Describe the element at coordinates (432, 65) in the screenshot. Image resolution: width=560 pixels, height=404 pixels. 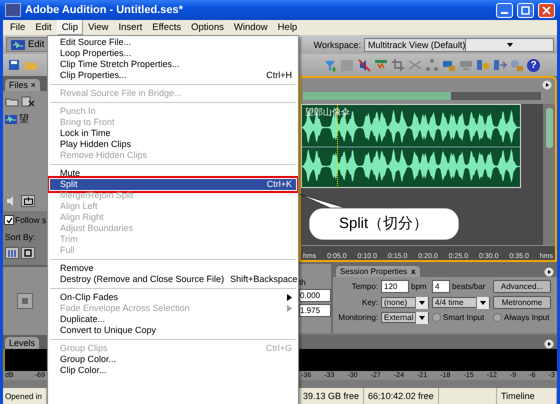
I see `nodes-icon` at that location.